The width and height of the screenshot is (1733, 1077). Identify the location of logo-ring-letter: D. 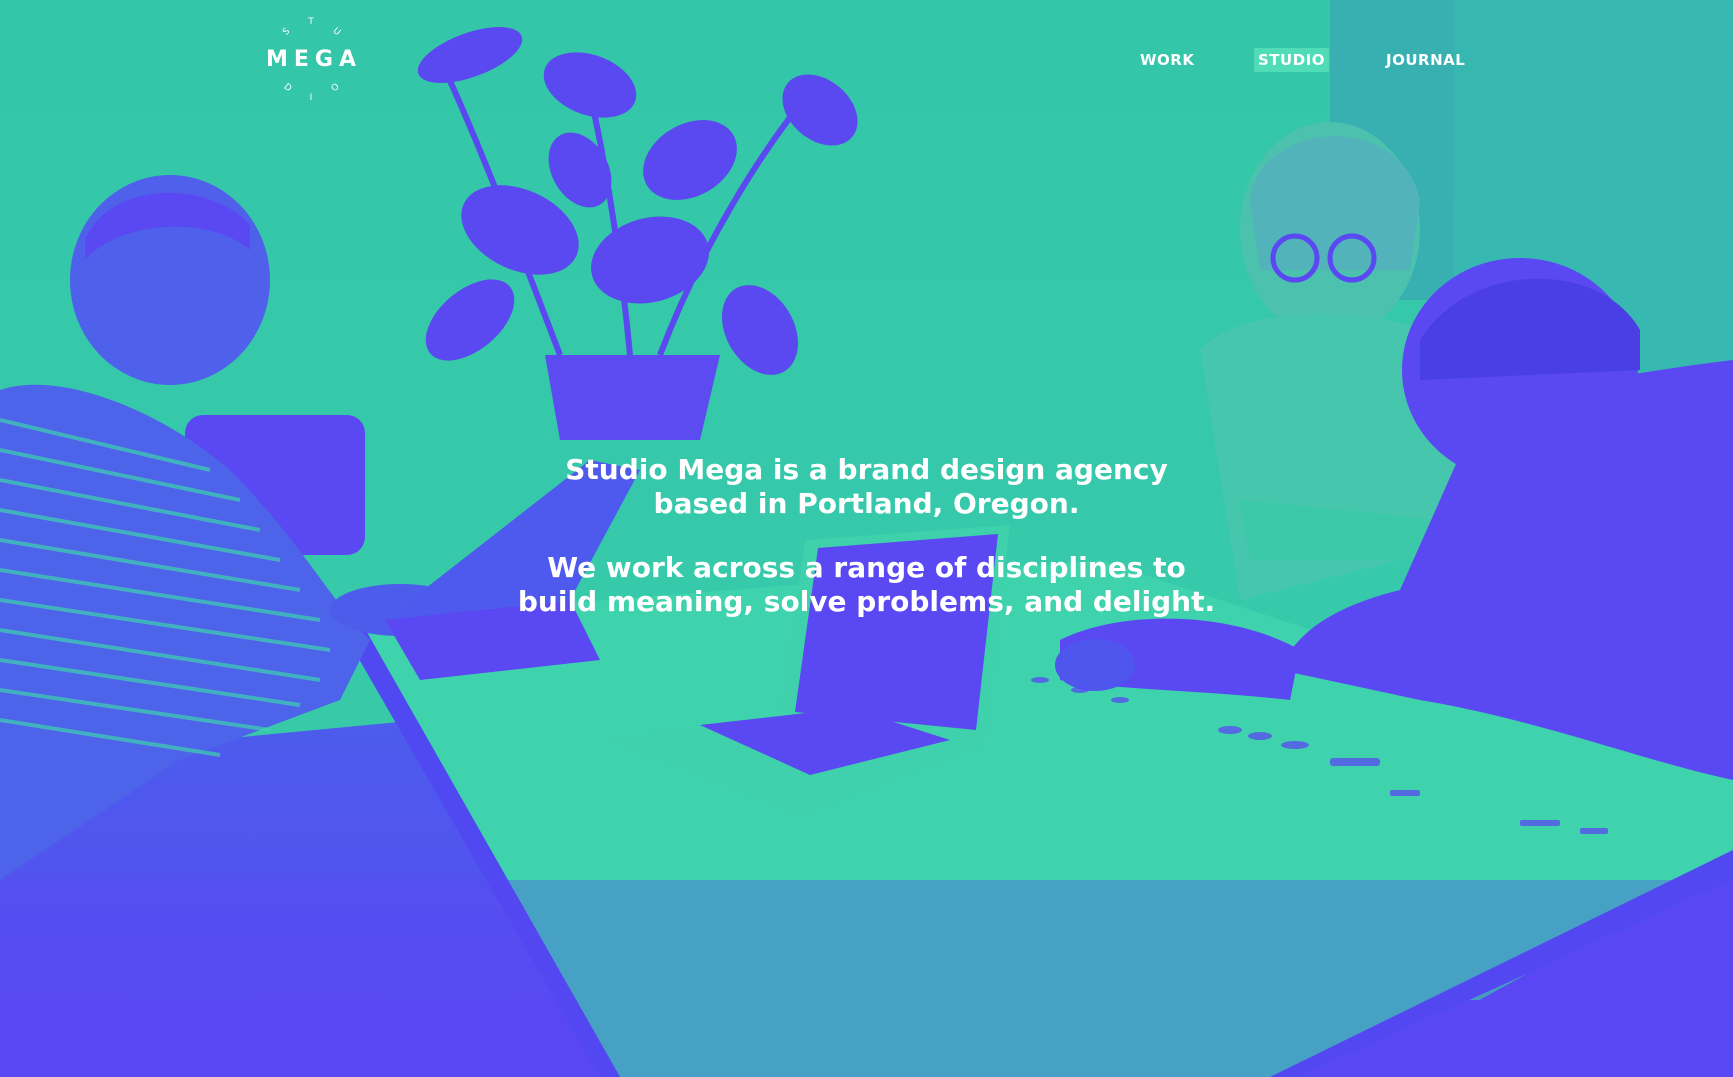
(287, 88).